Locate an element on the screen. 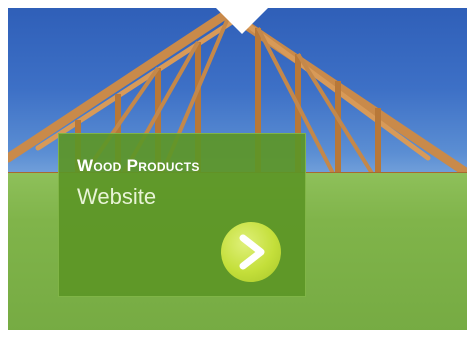  top-pointer-notch is located at coordinates (242, 21).